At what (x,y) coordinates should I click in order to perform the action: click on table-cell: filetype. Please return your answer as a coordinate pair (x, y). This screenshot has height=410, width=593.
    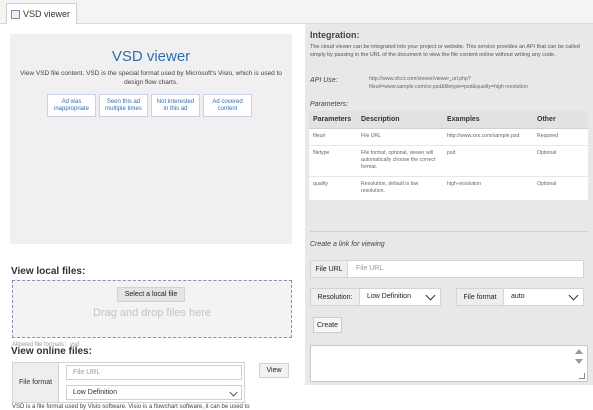
    Looking at the image, I should click on (333, 161).